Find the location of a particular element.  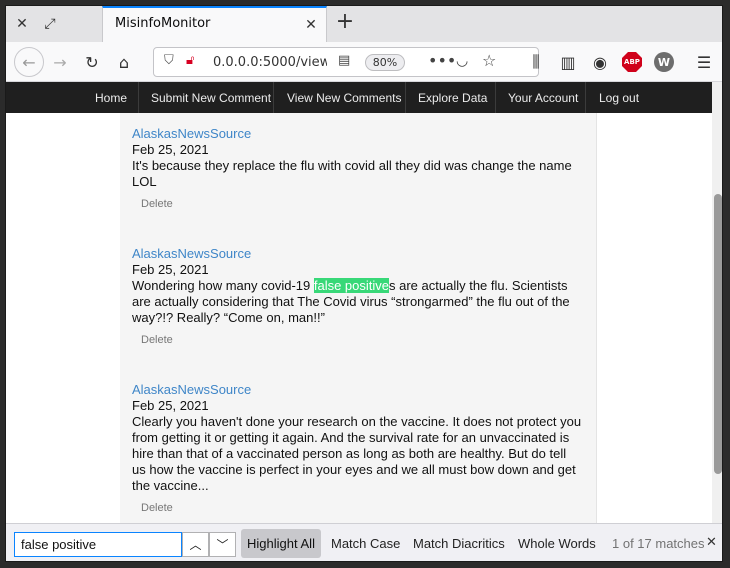

nav-home: Home is located at coordinates (111, 98).